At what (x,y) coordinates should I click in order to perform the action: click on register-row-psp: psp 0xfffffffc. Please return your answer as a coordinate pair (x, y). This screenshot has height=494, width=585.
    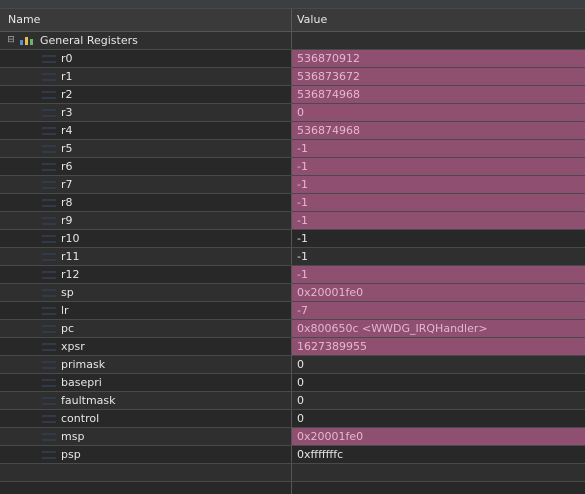
    Looking at the image, I should click on (292, 455).